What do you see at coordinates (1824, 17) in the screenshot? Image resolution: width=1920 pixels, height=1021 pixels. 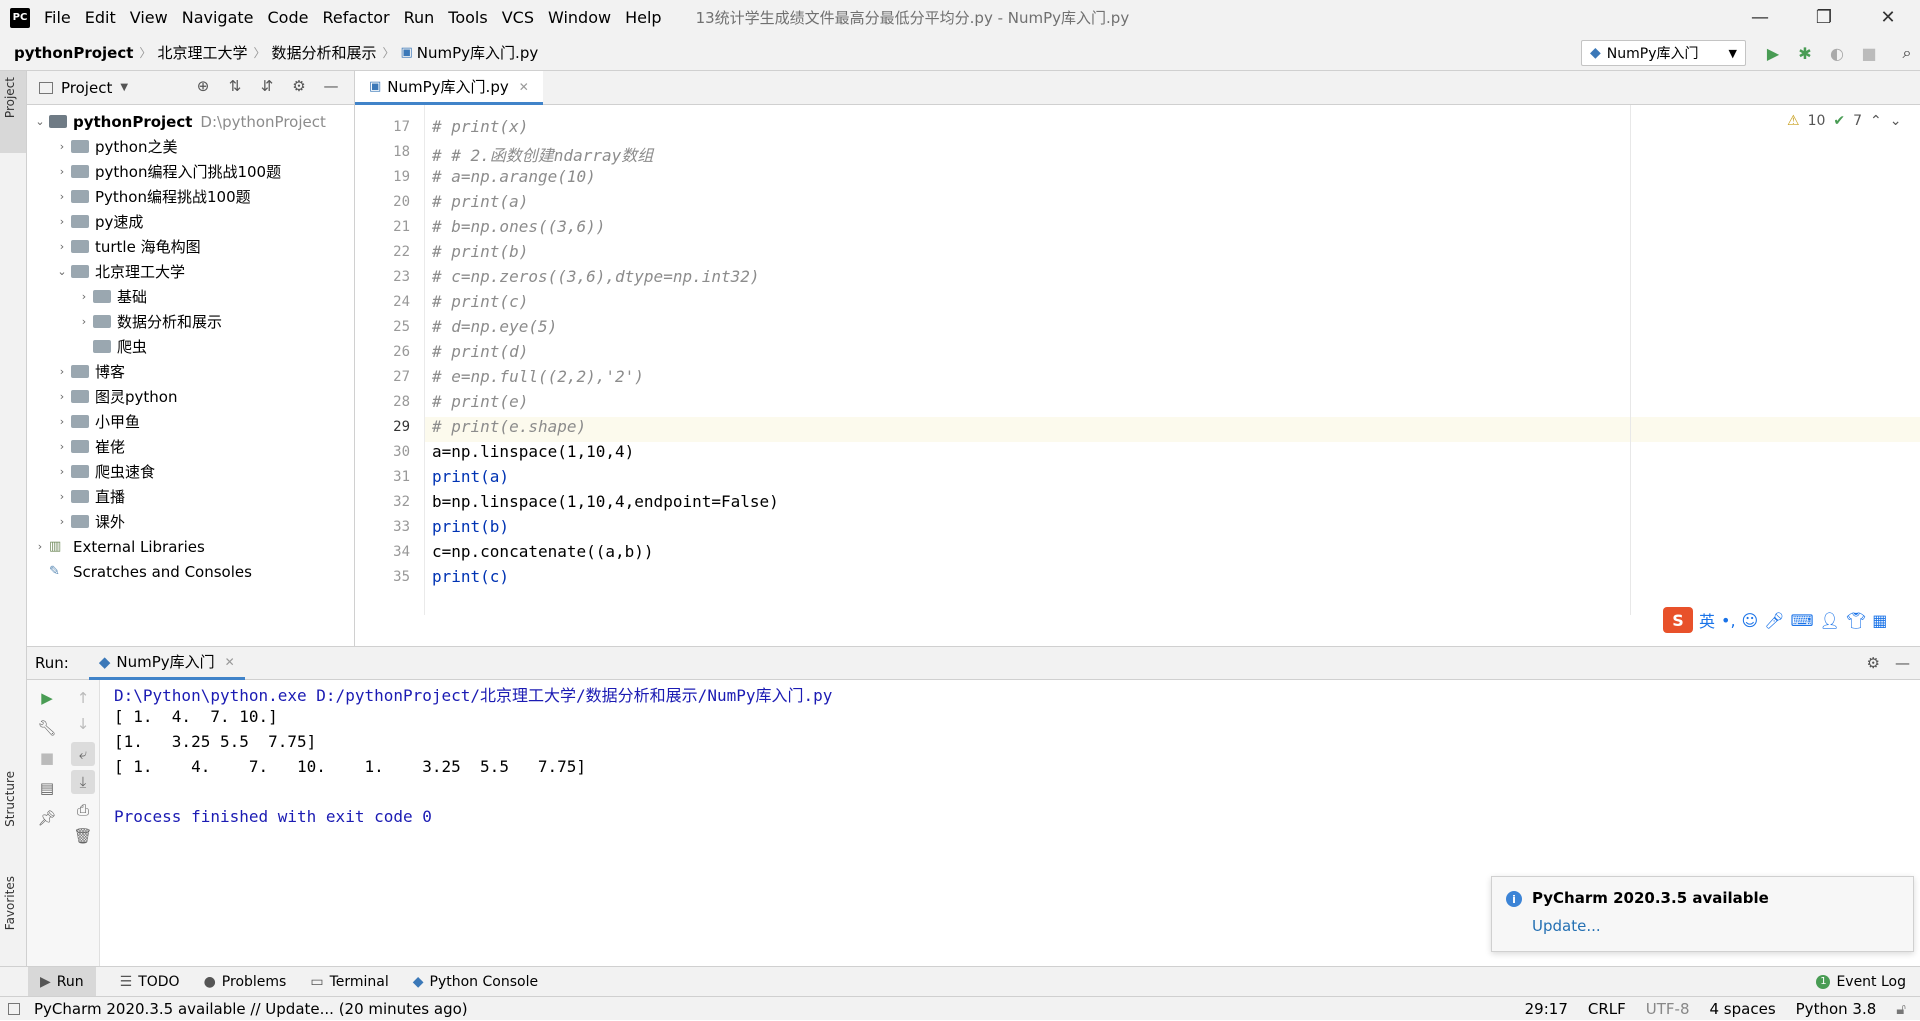 I see `restore-icon: ❐` at bounding box center [1824, 17].